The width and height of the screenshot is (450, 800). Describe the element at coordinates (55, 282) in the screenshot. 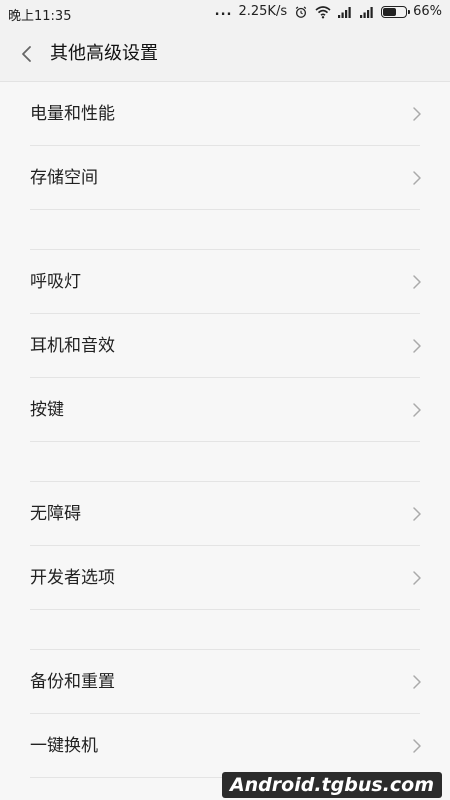

I see `setting-label: 呼吸灯` at that location.